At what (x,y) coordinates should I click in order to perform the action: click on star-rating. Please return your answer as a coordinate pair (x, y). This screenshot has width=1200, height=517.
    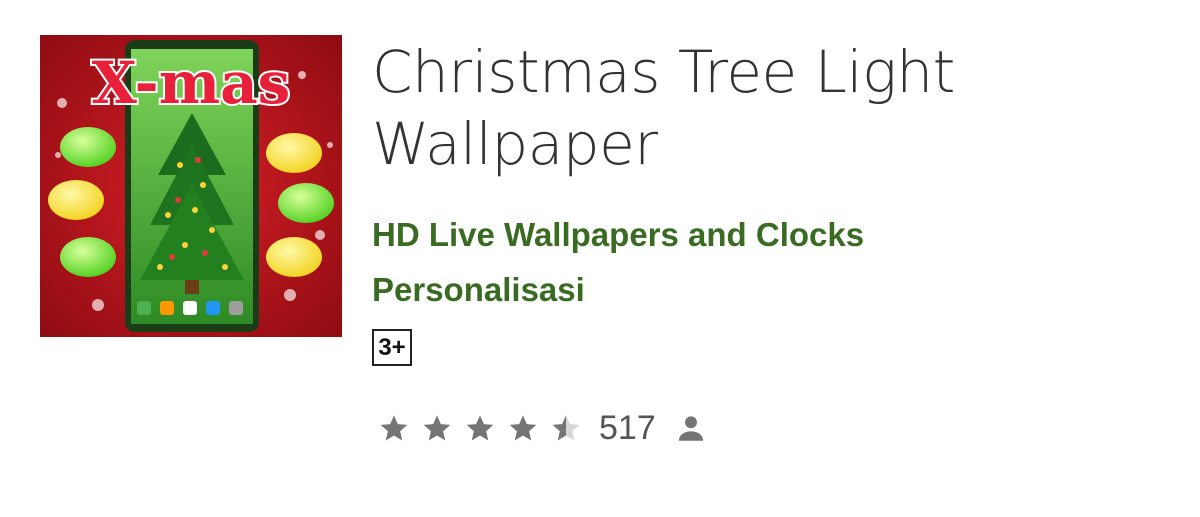
    Looking at the image, I should click on (485, 428).